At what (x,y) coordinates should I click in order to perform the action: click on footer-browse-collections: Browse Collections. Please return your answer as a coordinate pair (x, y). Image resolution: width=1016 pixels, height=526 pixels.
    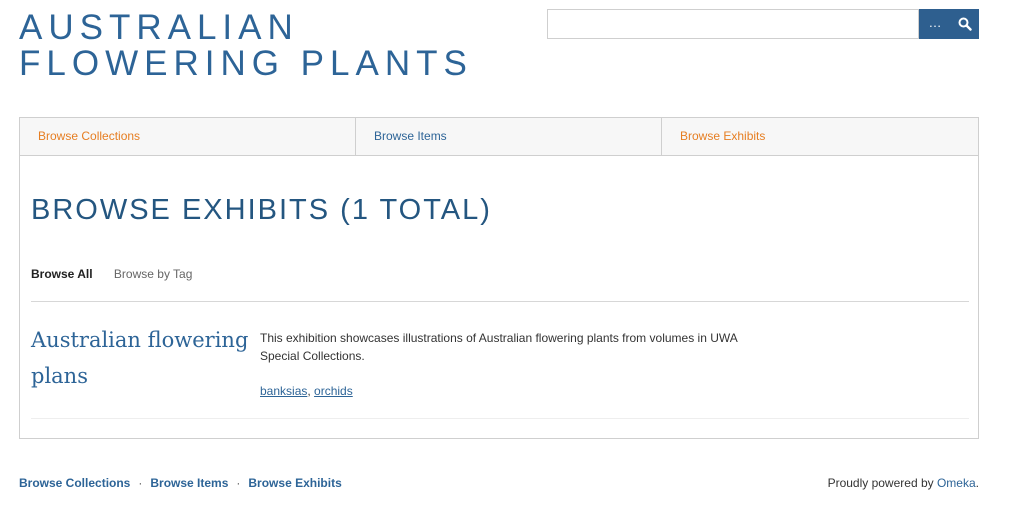
    Looking at the image, I should click on (74, 483).